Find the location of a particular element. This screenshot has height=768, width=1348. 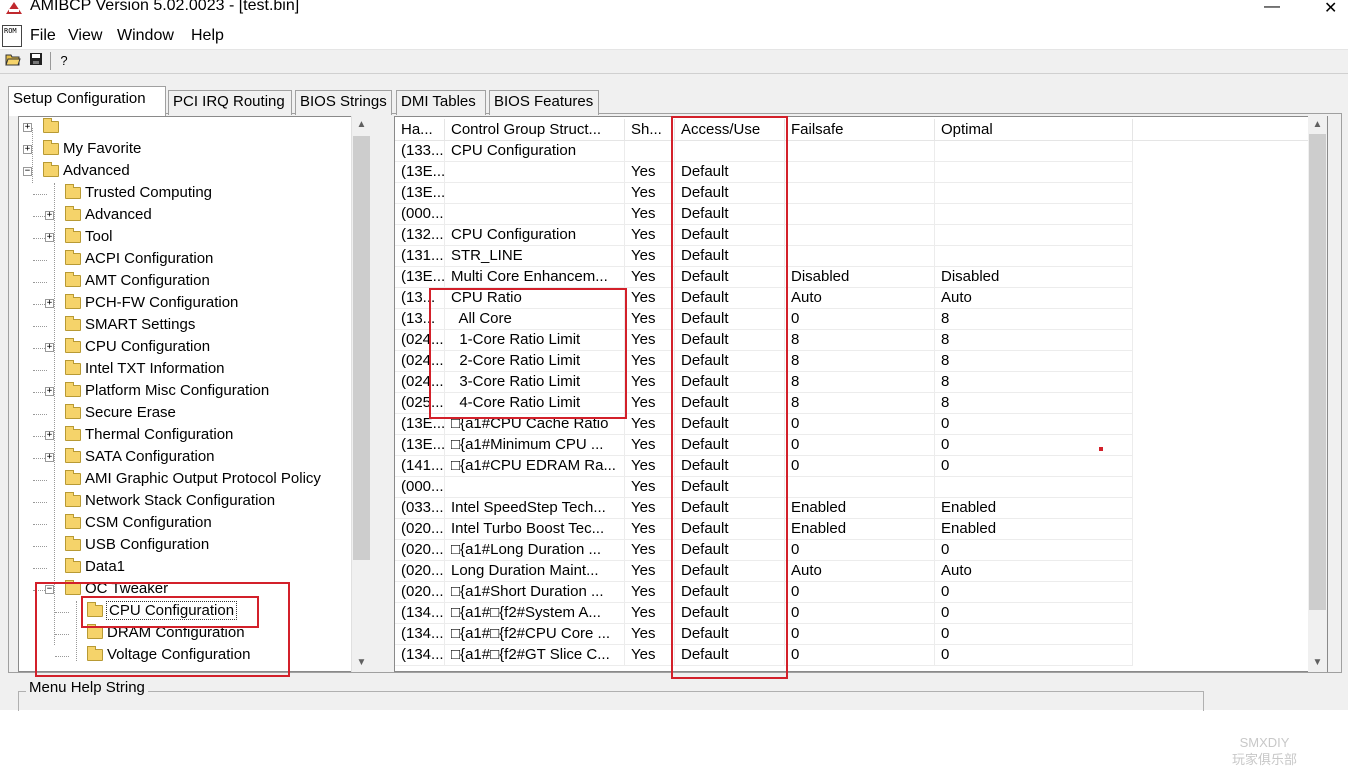

grid-scroll-down-icon: ▼ is located at coordinates (1317, 663).